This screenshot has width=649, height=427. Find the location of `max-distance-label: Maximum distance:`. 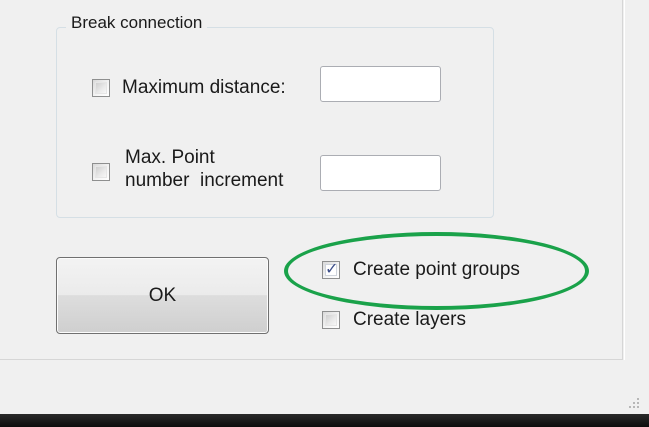

max-distance-label: Maximum distance: is located at coordinates (204, 87).